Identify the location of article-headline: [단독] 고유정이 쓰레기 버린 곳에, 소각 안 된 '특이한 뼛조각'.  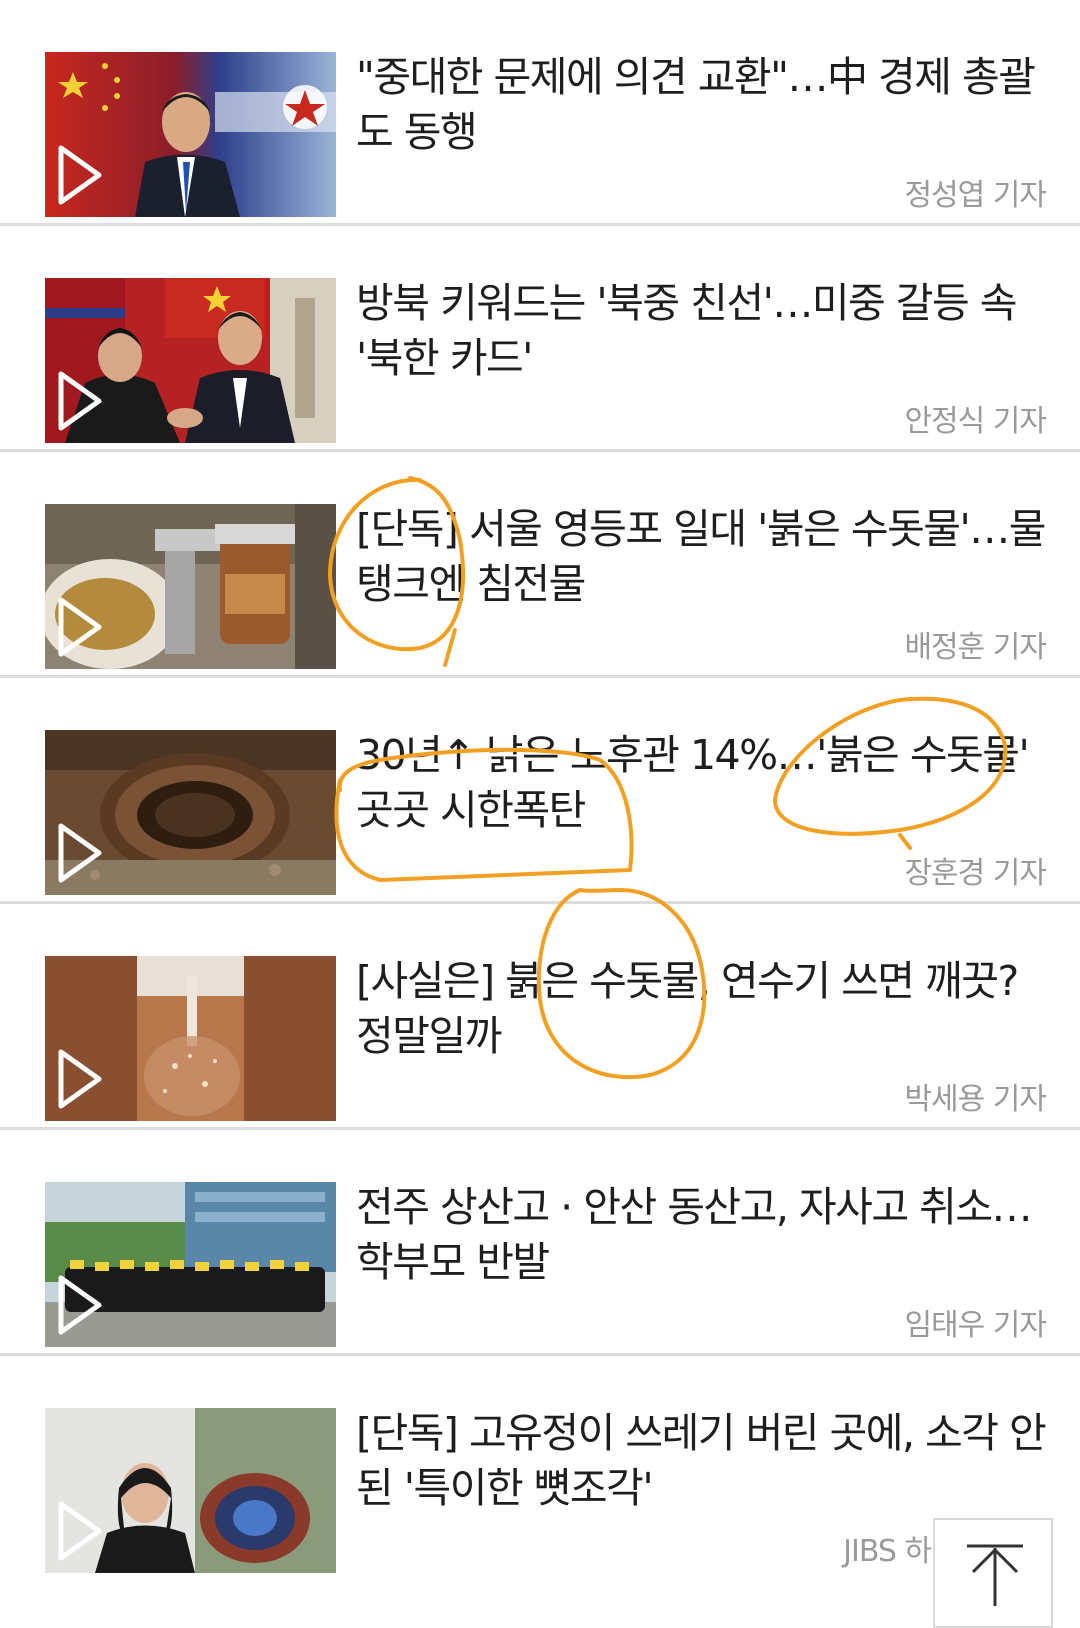
(701, 1461).